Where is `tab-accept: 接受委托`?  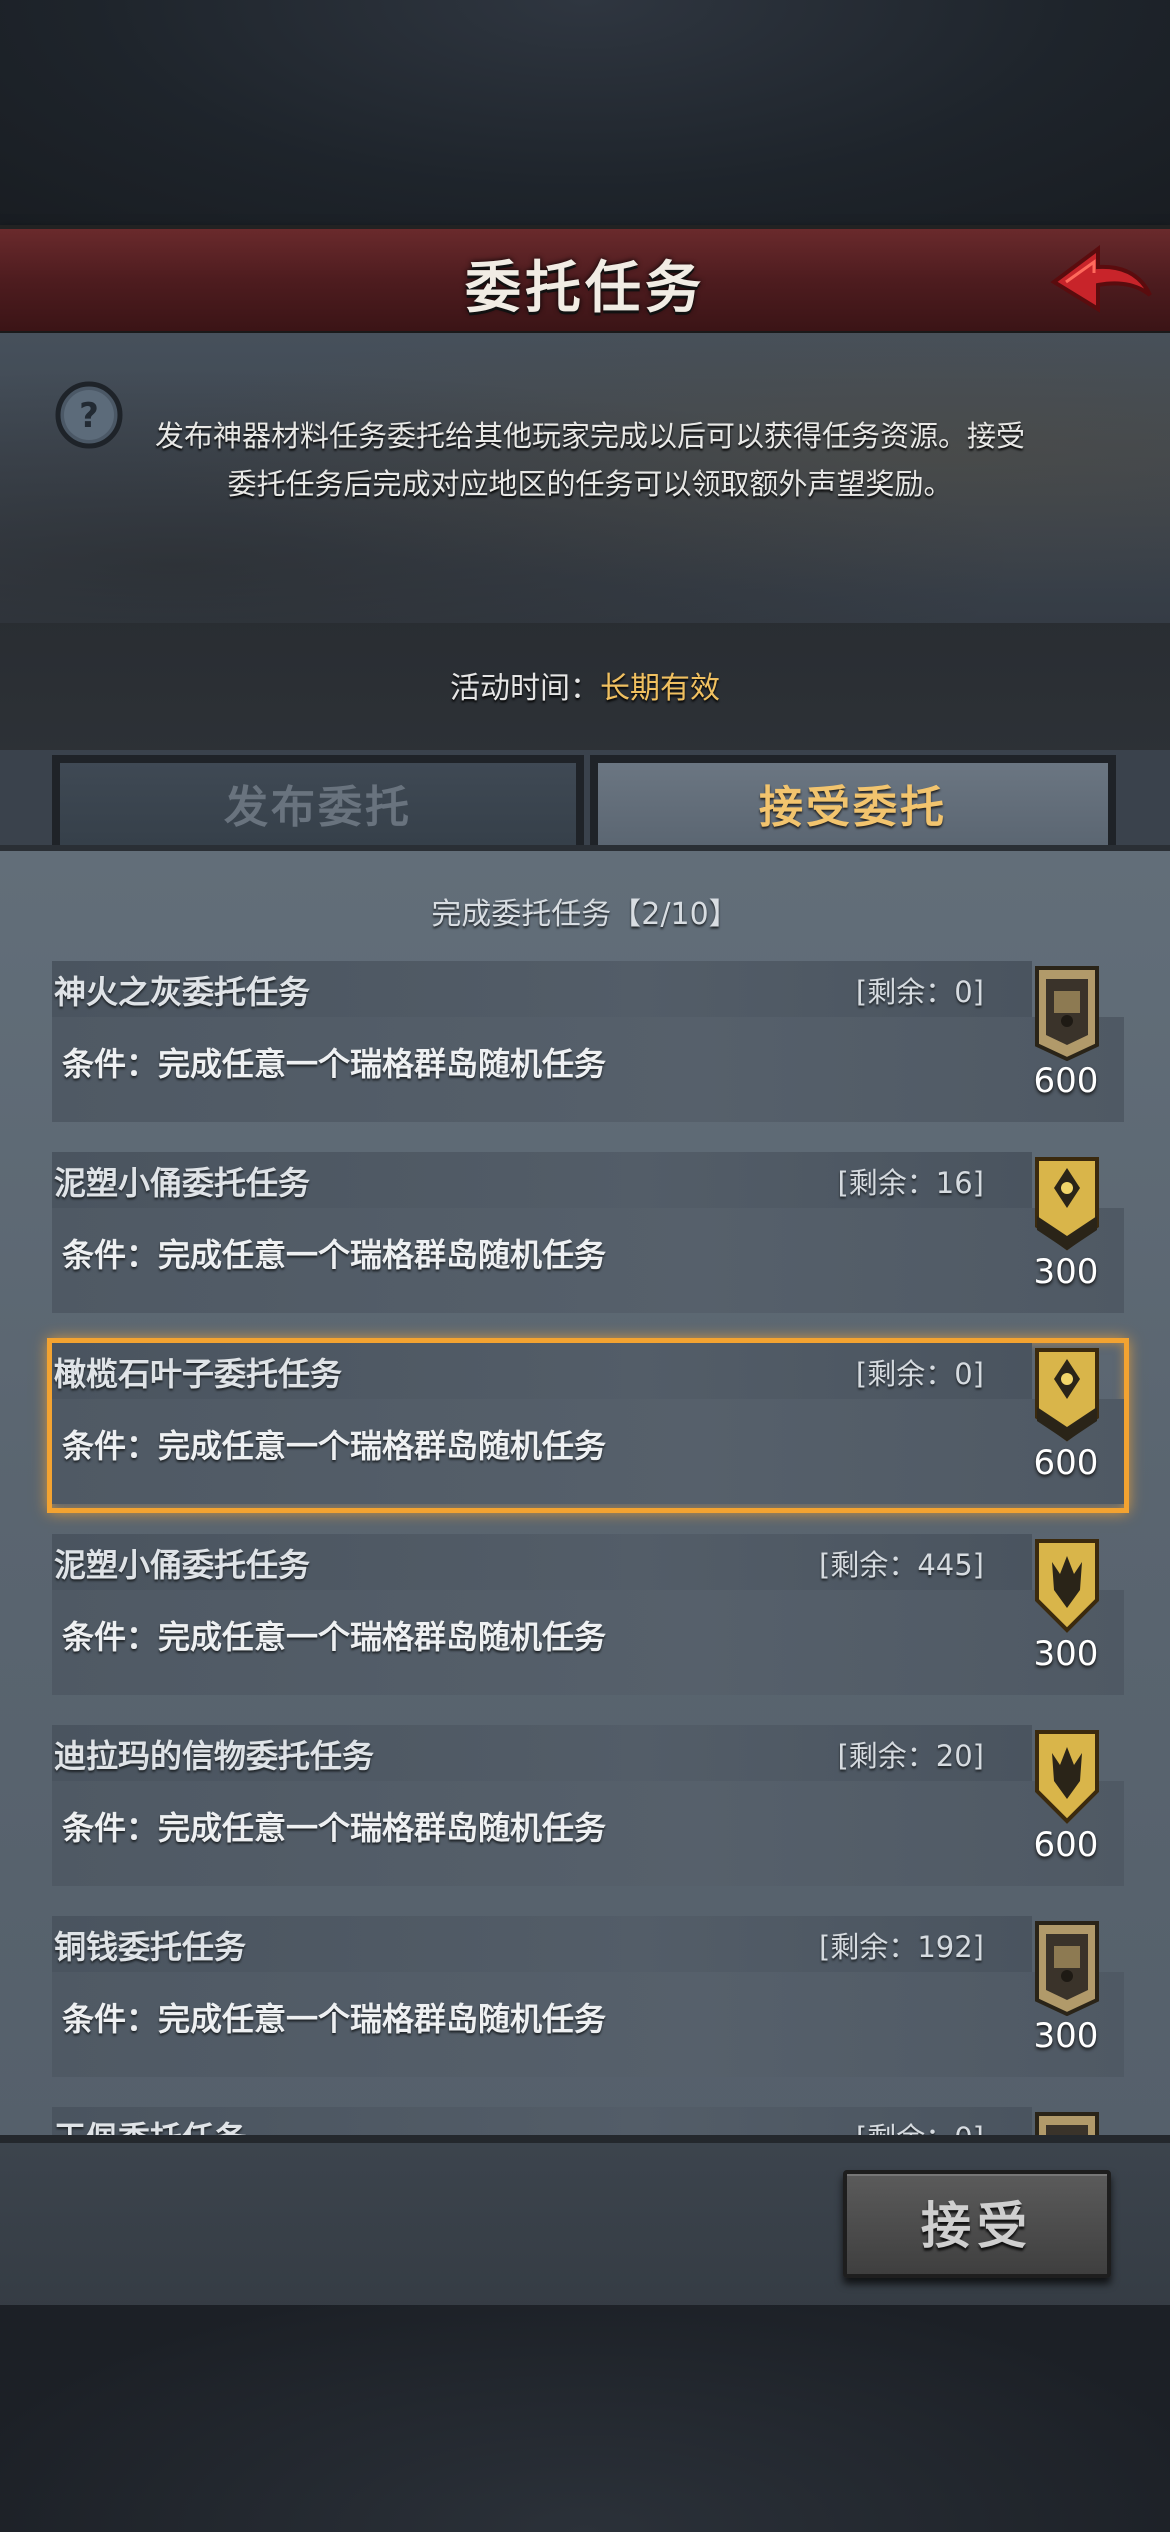
tab-accept: 接受委托 is located at coordinates (853, 800).